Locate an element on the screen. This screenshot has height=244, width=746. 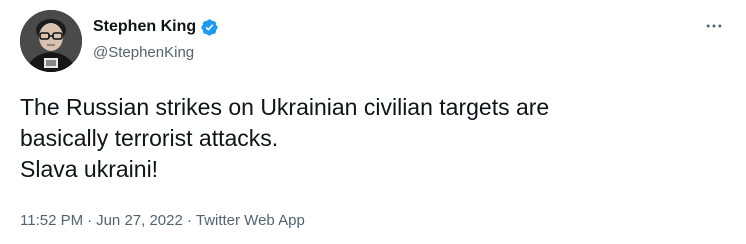
author-handle: @StephenKing is located at coordinates (143, 53).